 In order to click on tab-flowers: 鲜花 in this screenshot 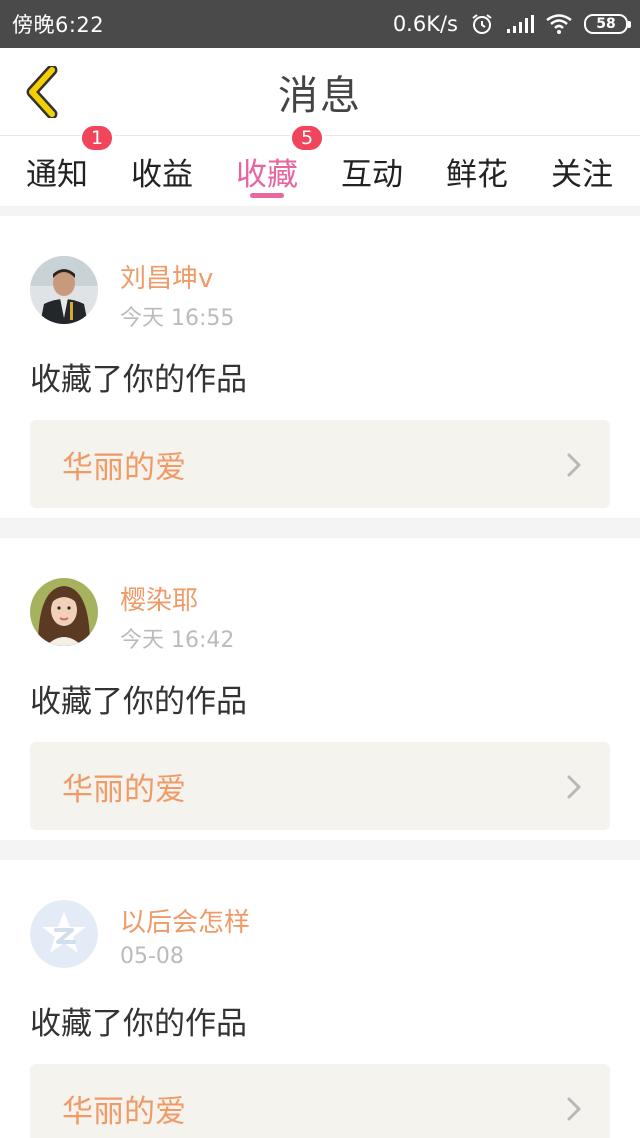, I will do `click(477, 171)`.